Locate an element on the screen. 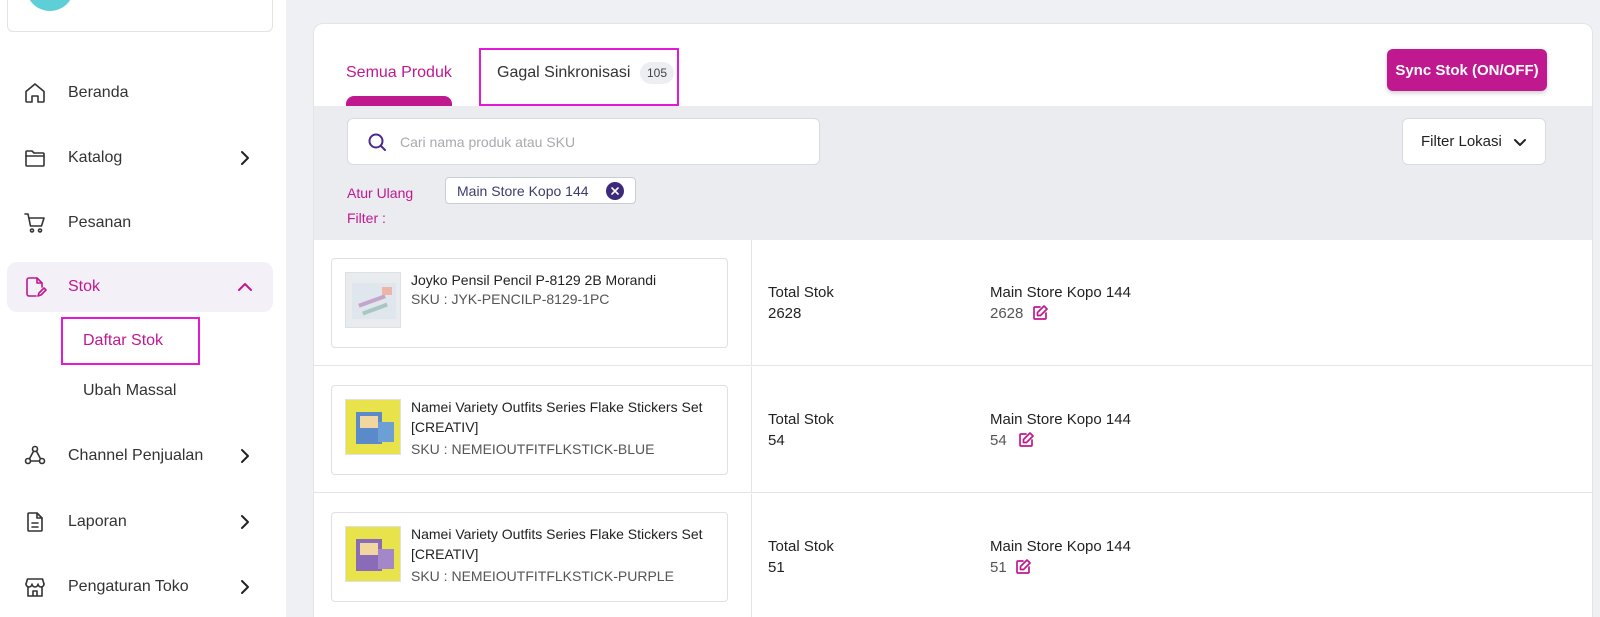 The width and height of the screenshot is (1600, 617). location-filter-dropdown: Filter Lokasi is located at coordinates (1474, 141).